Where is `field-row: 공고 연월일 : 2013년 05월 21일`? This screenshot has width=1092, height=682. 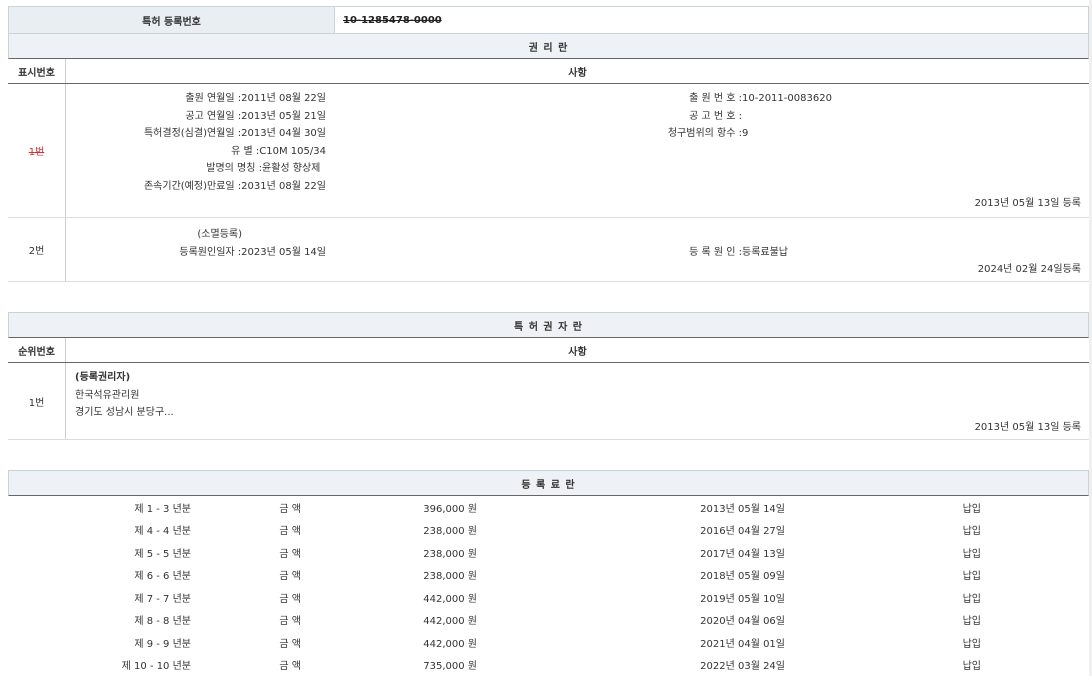 field-row: 공고 연월일 : 2013년 05월 21일 is located at coordinates (196, 117).